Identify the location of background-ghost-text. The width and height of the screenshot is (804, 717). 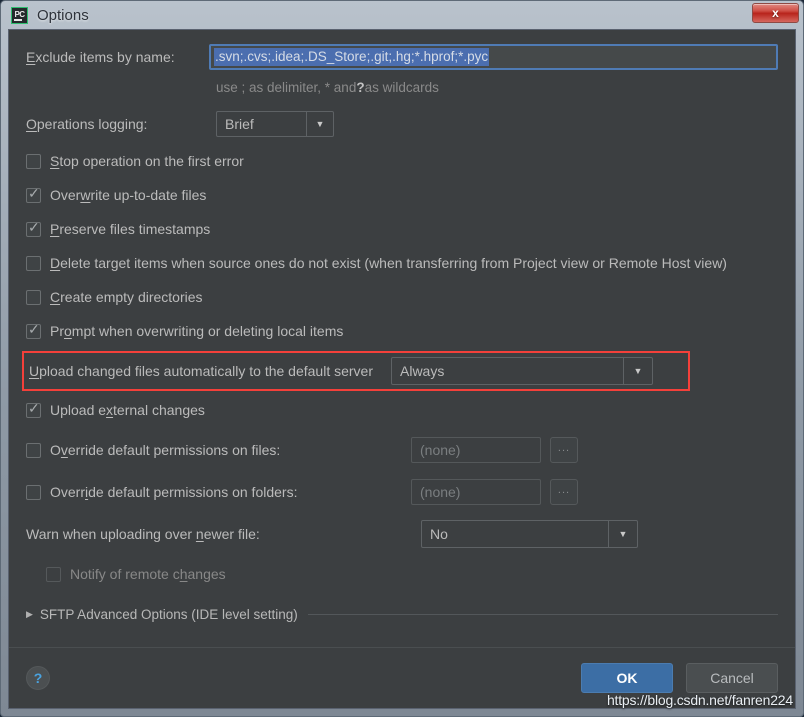
(401, 15).